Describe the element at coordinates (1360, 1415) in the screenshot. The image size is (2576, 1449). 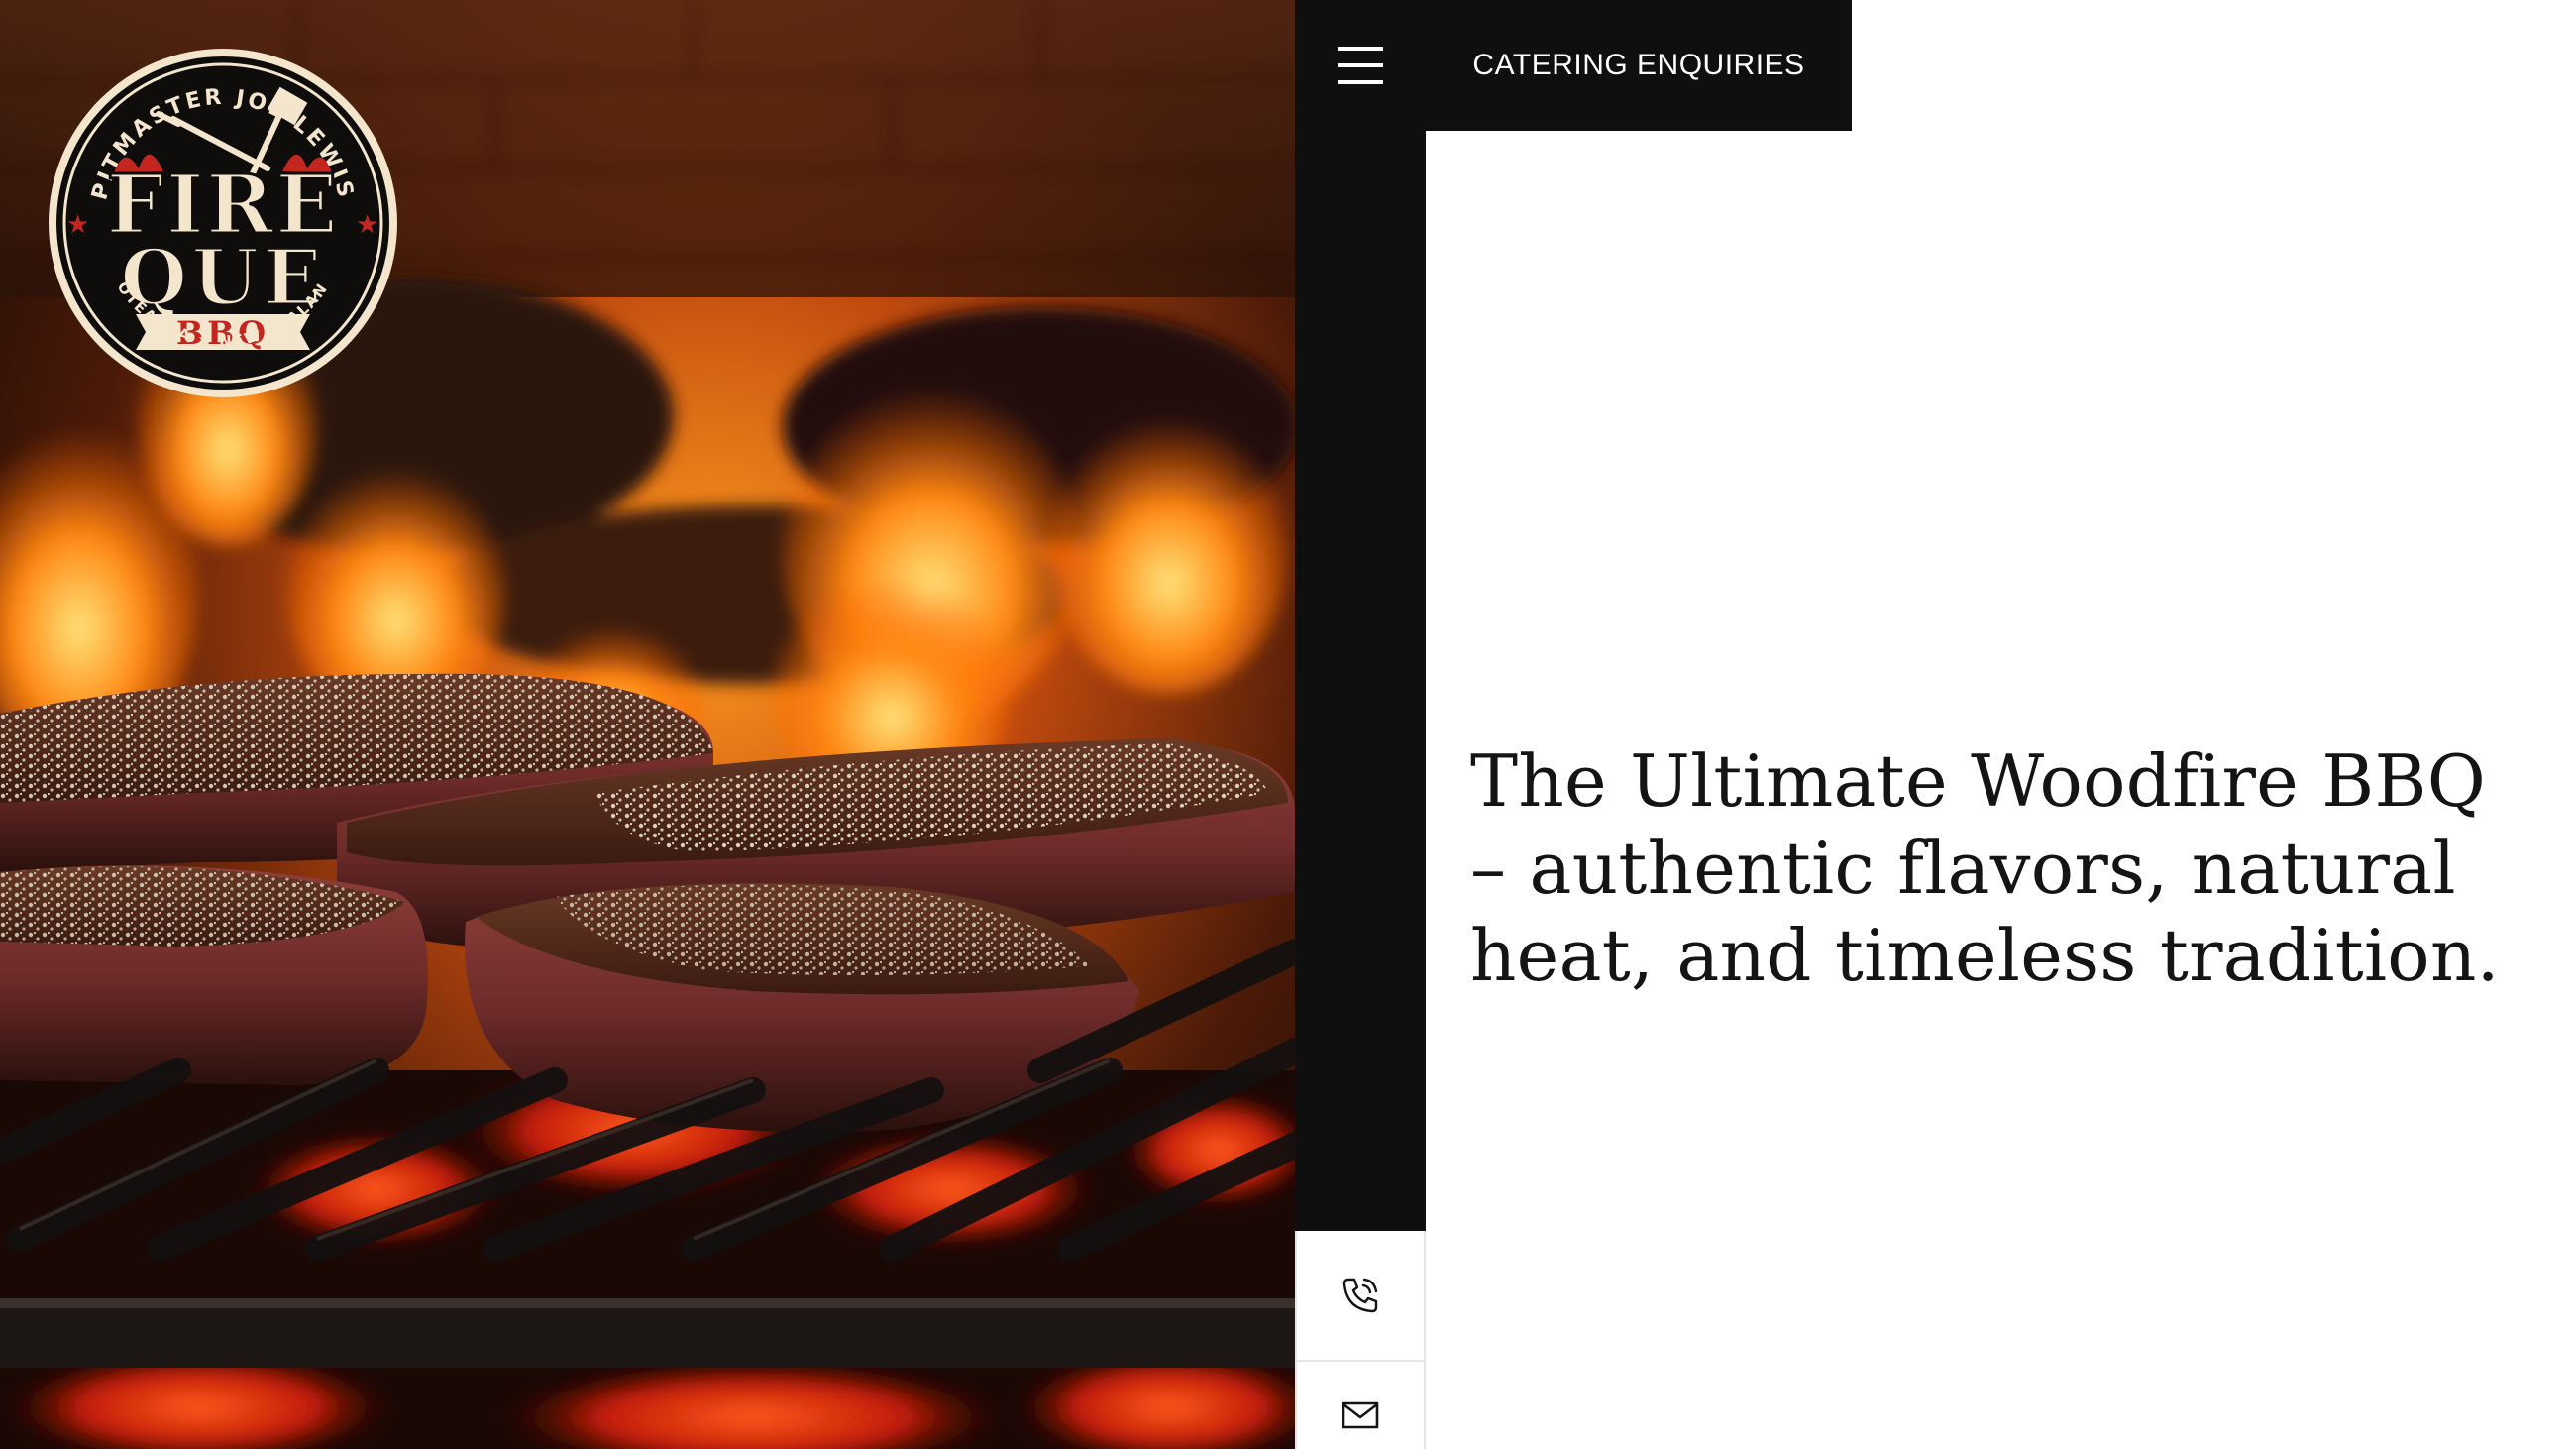
I see `mail-icon` at that location.